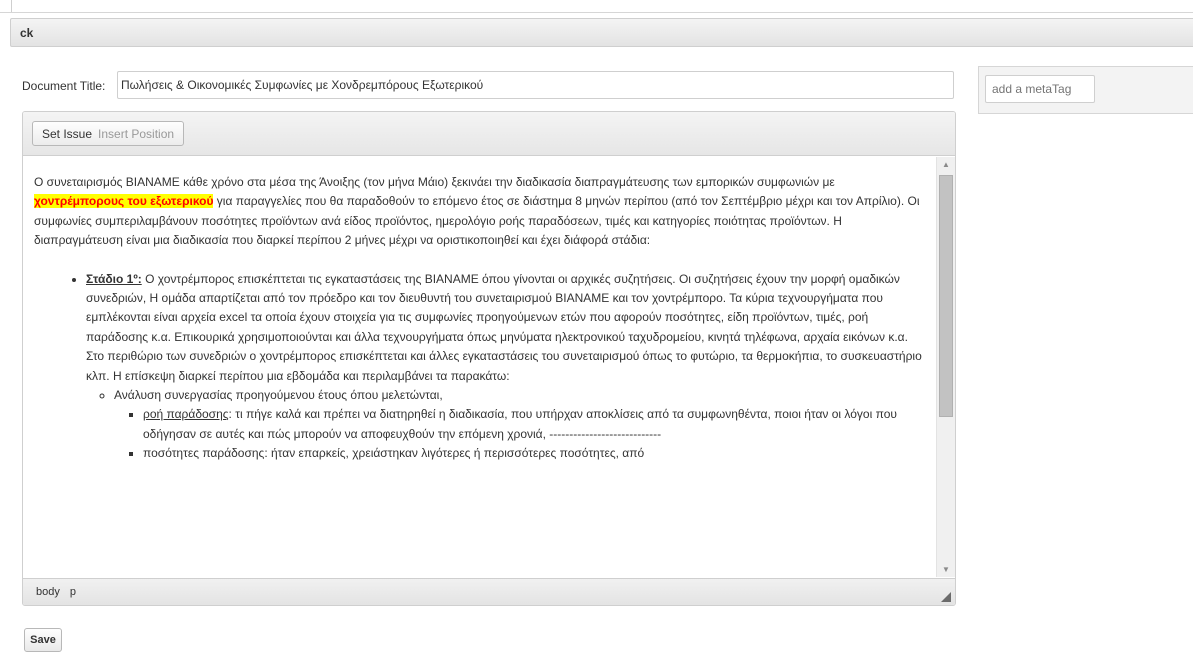 This screenshot has height=652, width=1193. What do you see at coordinates (73, 592) in the screenshot?
I see `element-path-p: p` at bounding box center [73, 592].